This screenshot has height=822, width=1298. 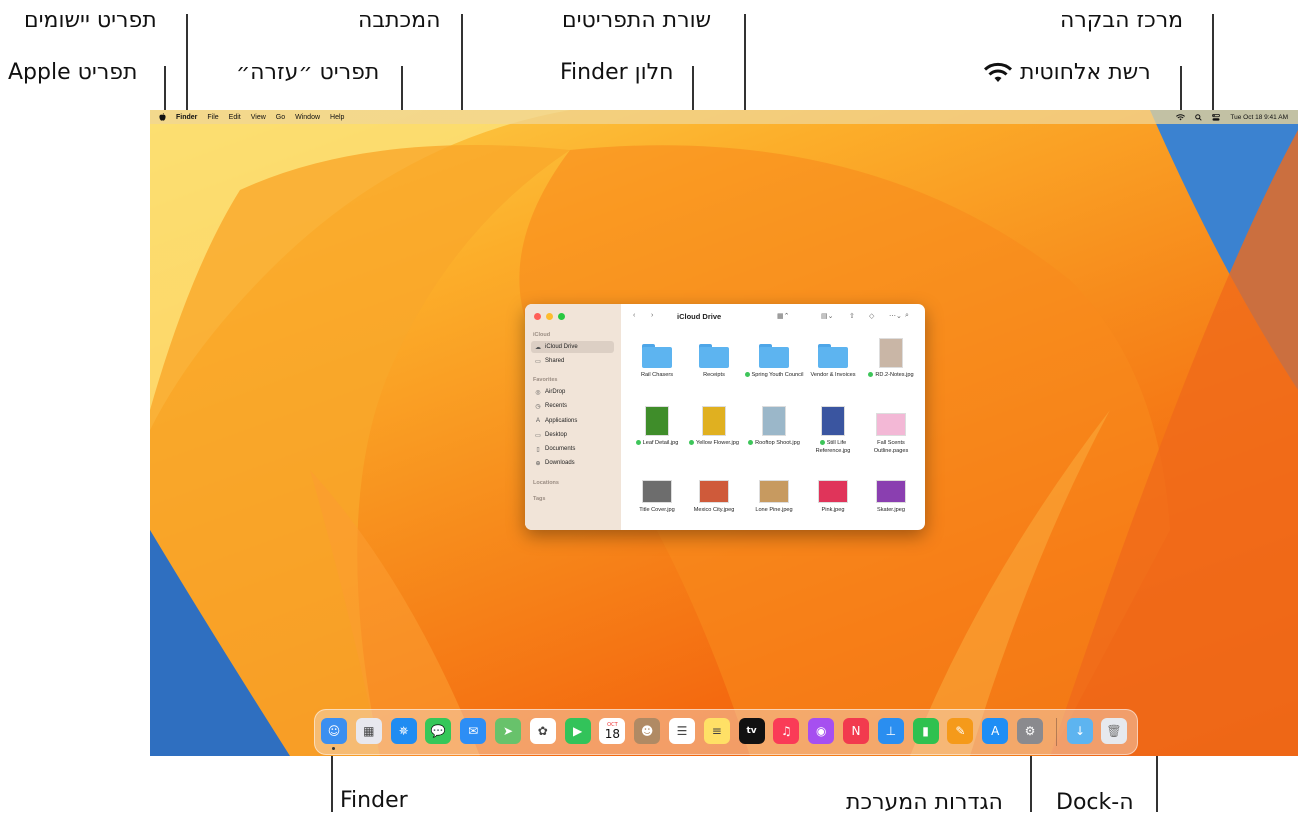 What do you see at coordinates (895, 316) in the screenshot?
I see `more-actions-icon: ⋯⌄` at bounding box center [895, 316].